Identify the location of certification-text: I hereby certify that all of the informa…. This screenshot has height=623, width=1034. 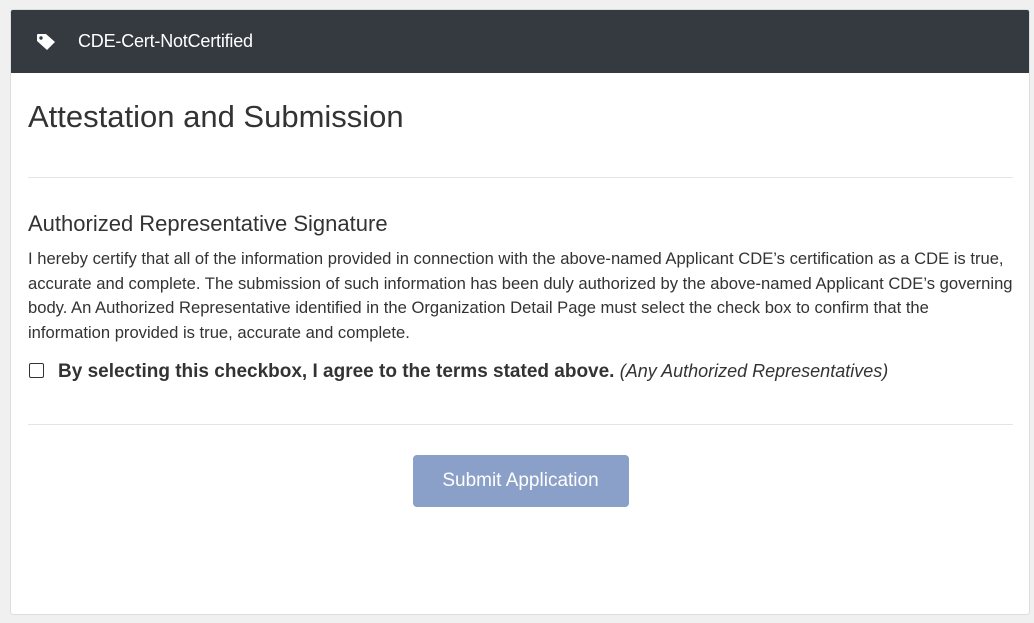
(520, 295).